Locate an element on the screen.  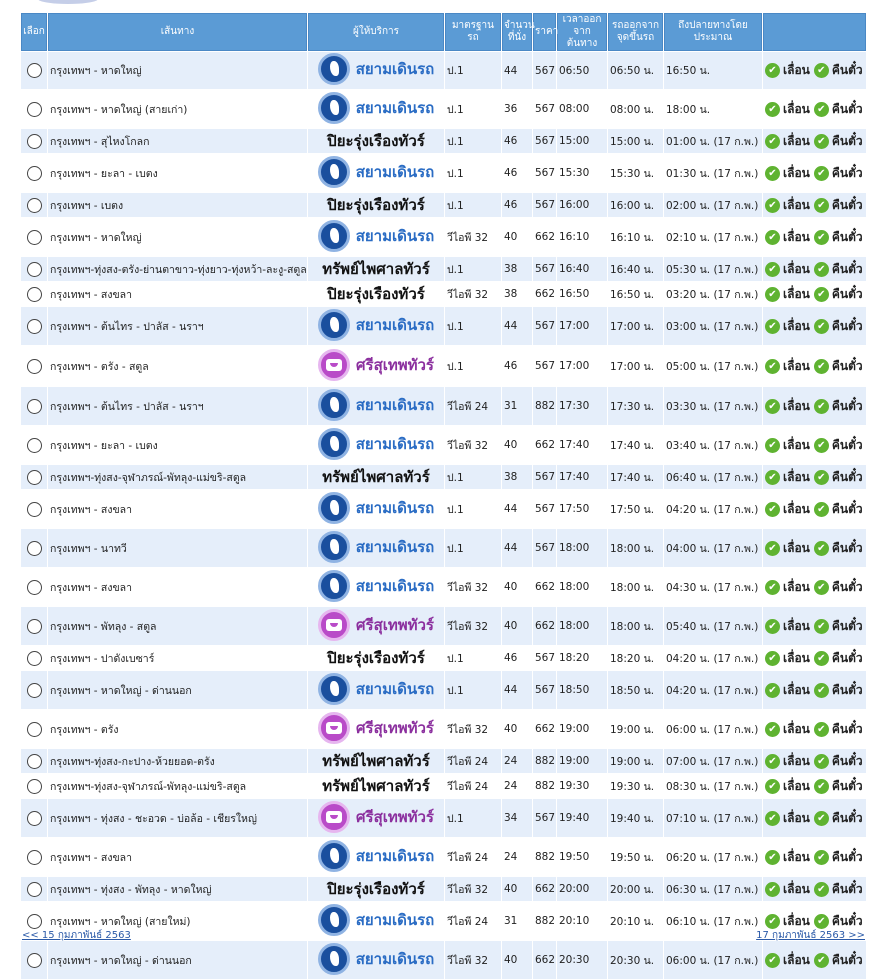
pickup-cell: 16:00 น. is located at coordinates (635, 205).